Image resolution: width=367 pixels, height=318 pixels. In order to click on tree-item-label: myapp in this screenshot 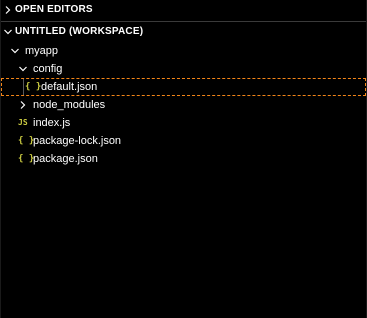, I will do `click(42, 51)`.